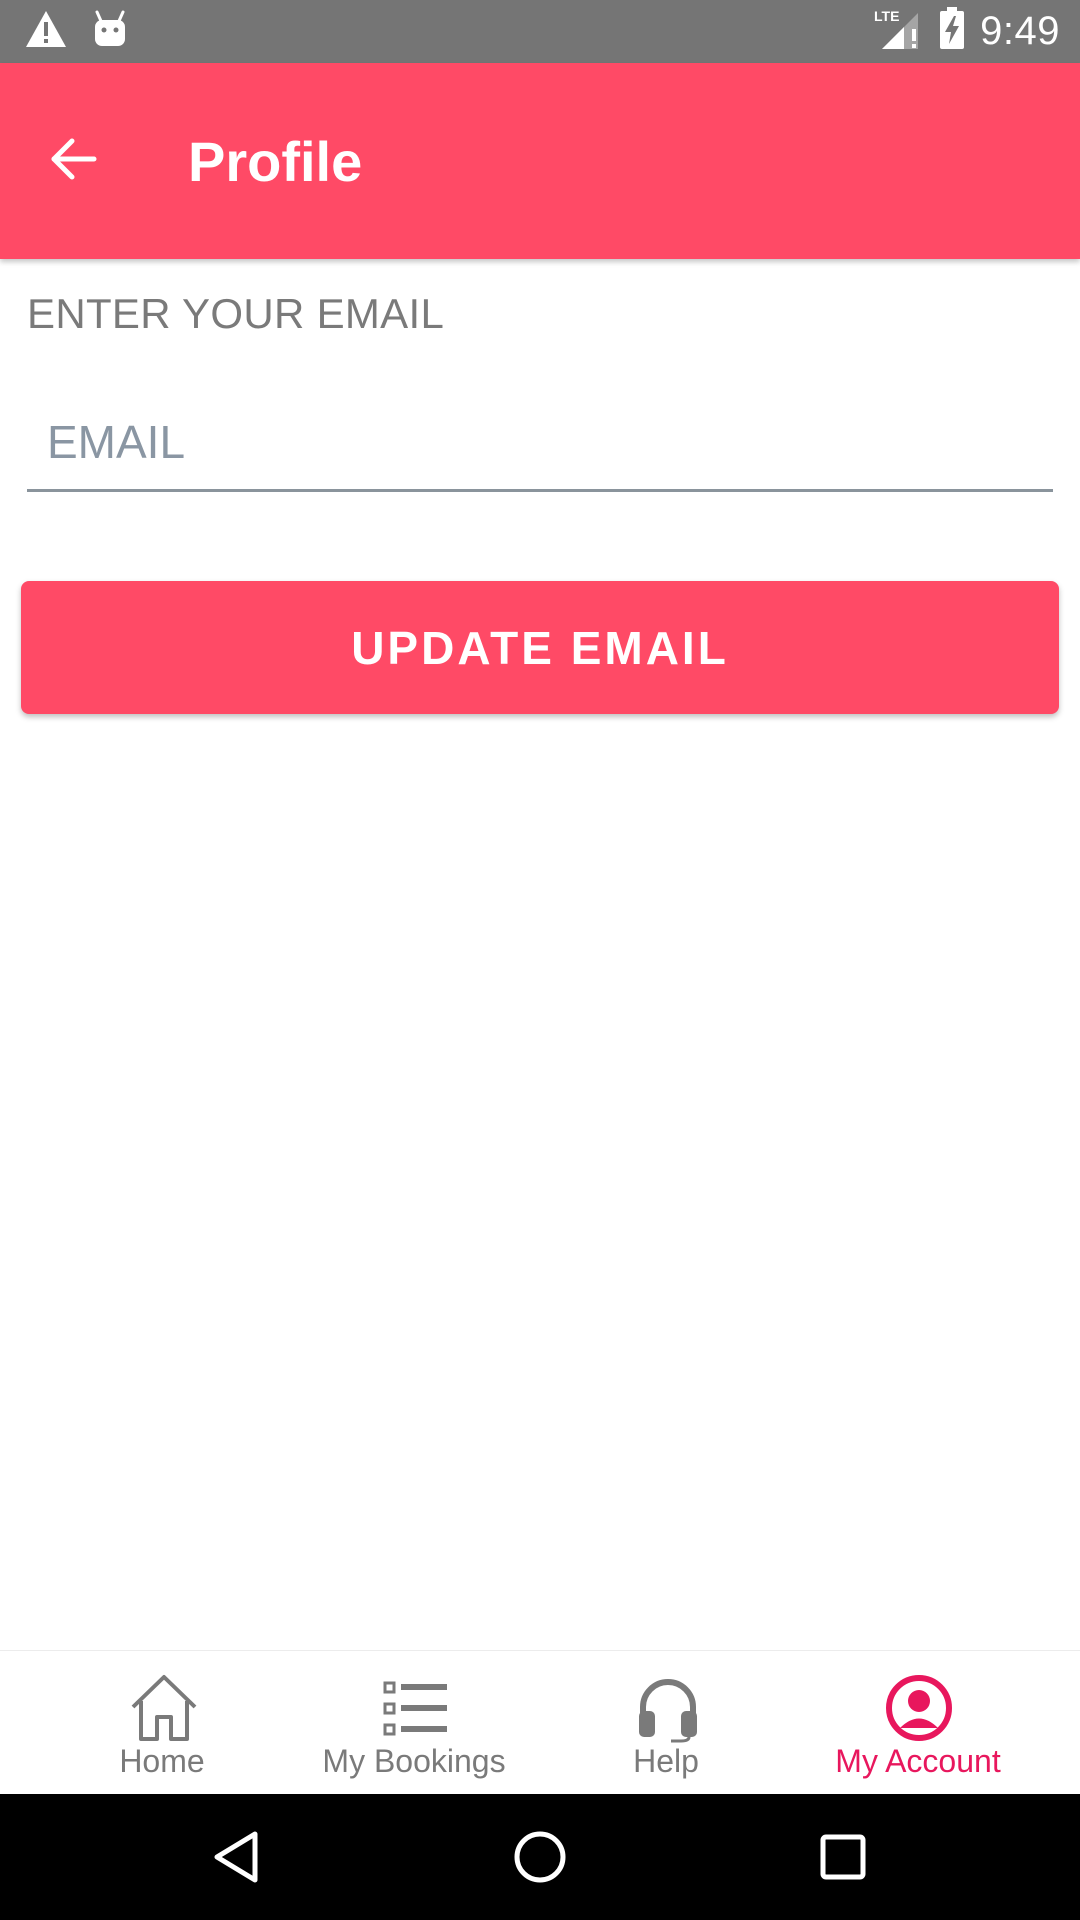 The width and height of the screenshot is (1080, 1920). Describe the element at coordinates (1020, 31) in the screenshot. I see `status-time: 9:49` at that location.